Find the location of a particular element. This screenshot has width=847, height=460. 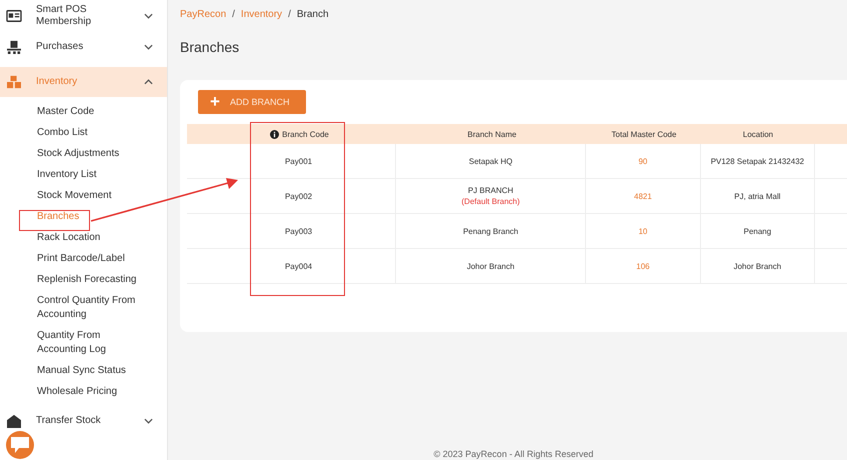

table-cell: 4821 is located at coordinates (643, 196).